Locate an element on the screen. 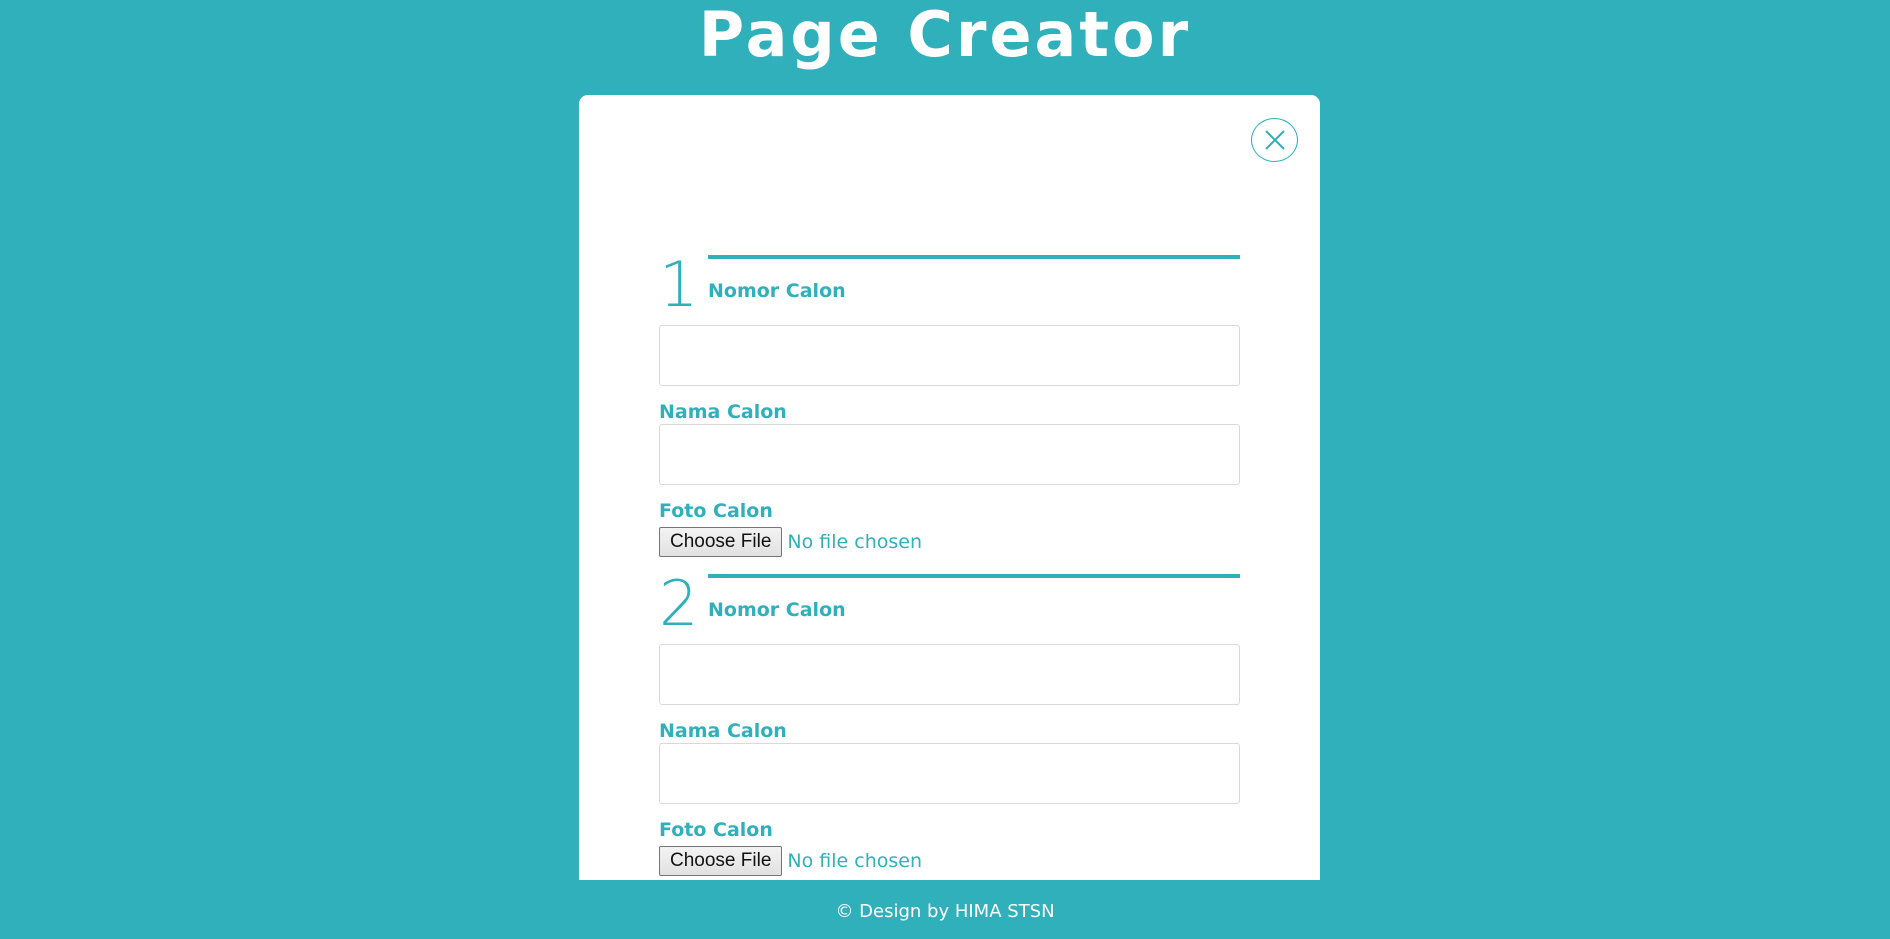 Image resolution: width=1890 pixels, height=939 pixels. section-header: 2 Nomor Calon is located at coordinates (949, 604).